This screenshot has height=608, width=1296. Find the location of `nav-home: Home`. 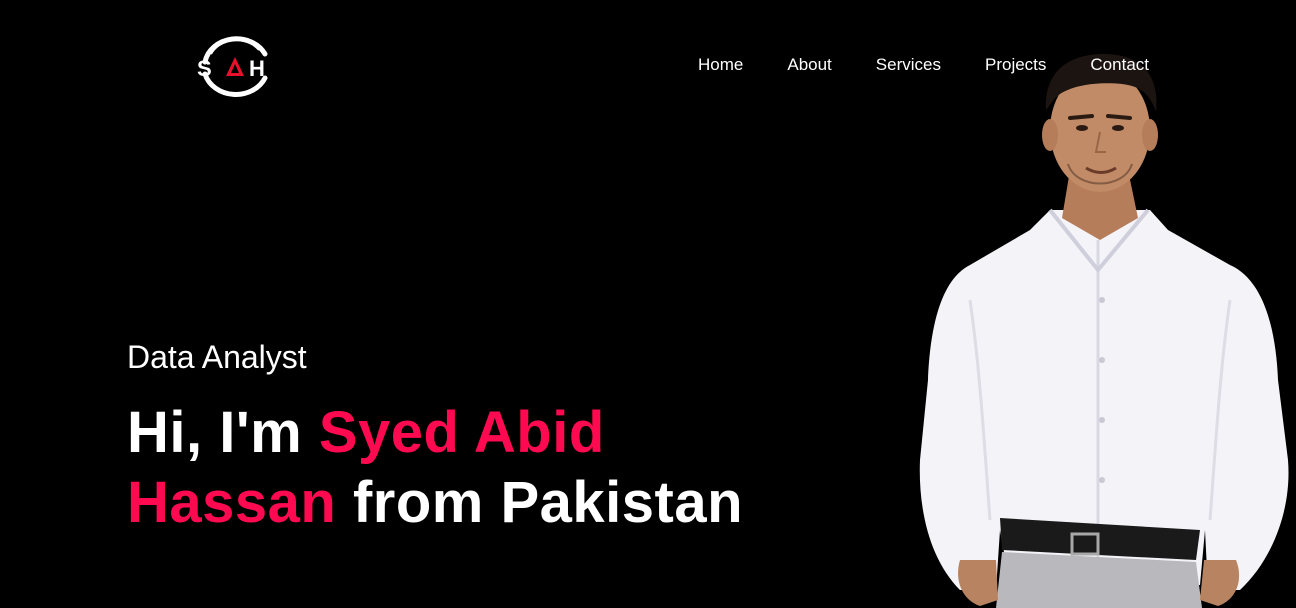

nav-home: Home is located at coordinates (720, 65).